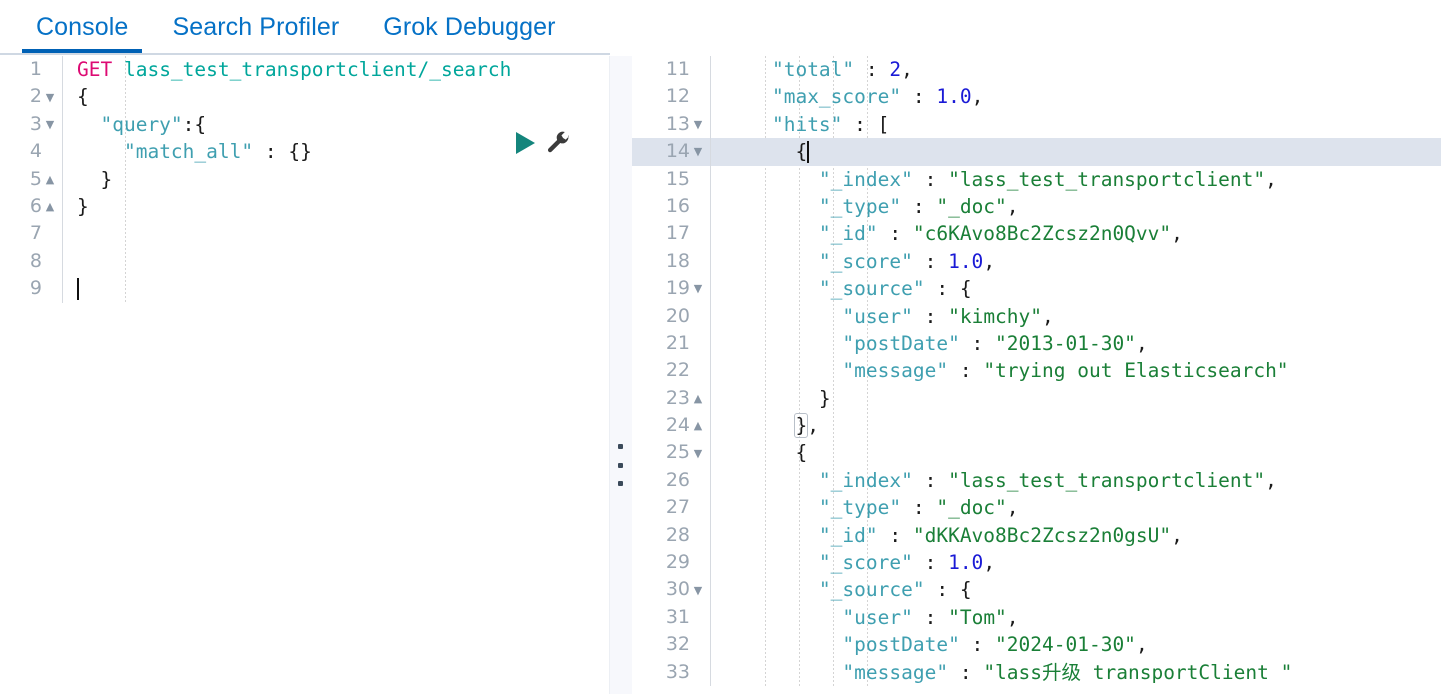  I want to click on code-line: 25 ▼ {, so click(1036, 453).